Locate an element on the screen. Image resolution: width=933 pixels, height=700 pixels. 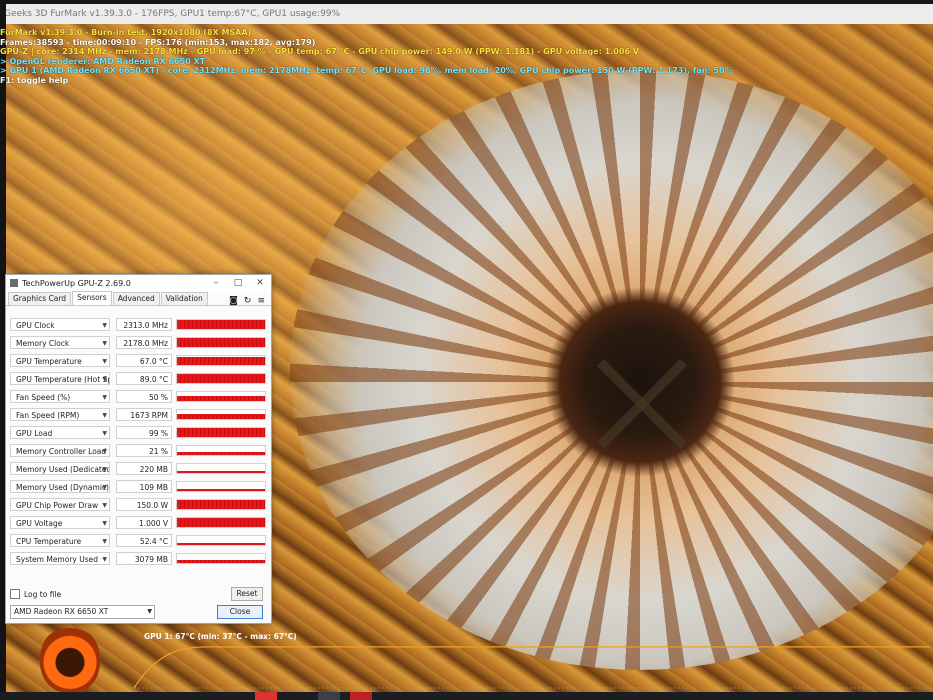
sensor-label-dropdown: Memory Clock ▼ is located at coordinates (60, 342).